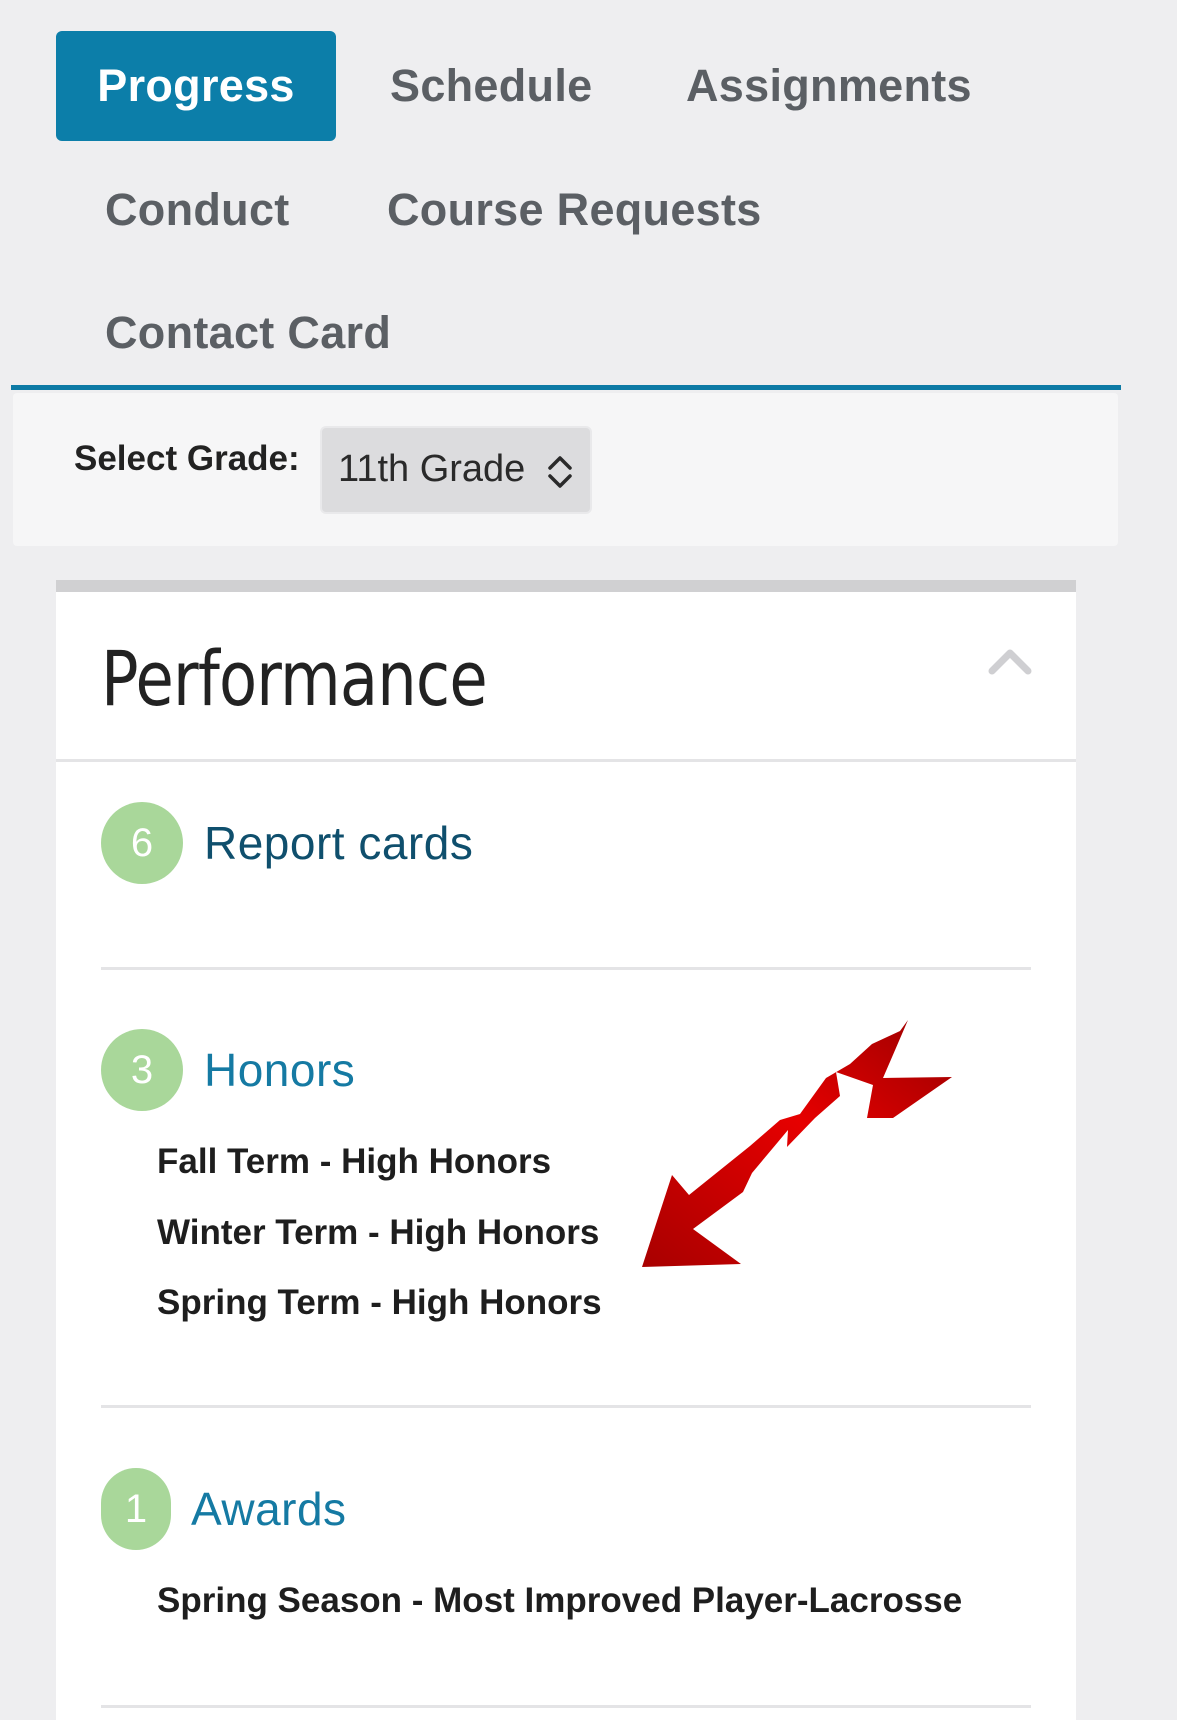  What do you see at coordinates (197, 210) in the screenshot?
I see `tab-conduct: Conduct` at bounding box center [197, 210].